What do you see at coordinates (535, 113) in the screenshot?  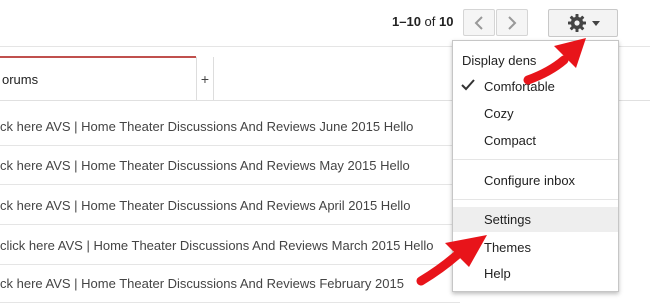 I see `menu-item-cozy: Cozy` at bounding box center [535, 113].